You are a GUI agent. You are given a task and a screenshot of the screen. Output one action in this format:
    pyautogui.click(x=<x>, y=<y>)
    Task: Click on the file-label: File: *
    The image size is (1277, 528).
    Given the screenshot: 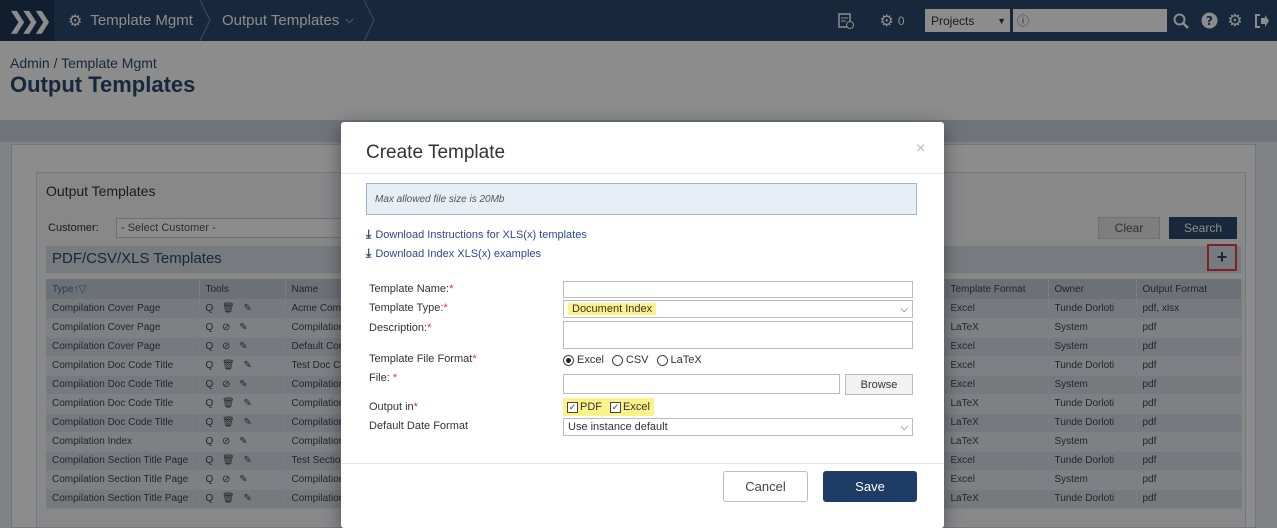 What is the action you would take?
    pyautogui.click(x=383, y=378)
    